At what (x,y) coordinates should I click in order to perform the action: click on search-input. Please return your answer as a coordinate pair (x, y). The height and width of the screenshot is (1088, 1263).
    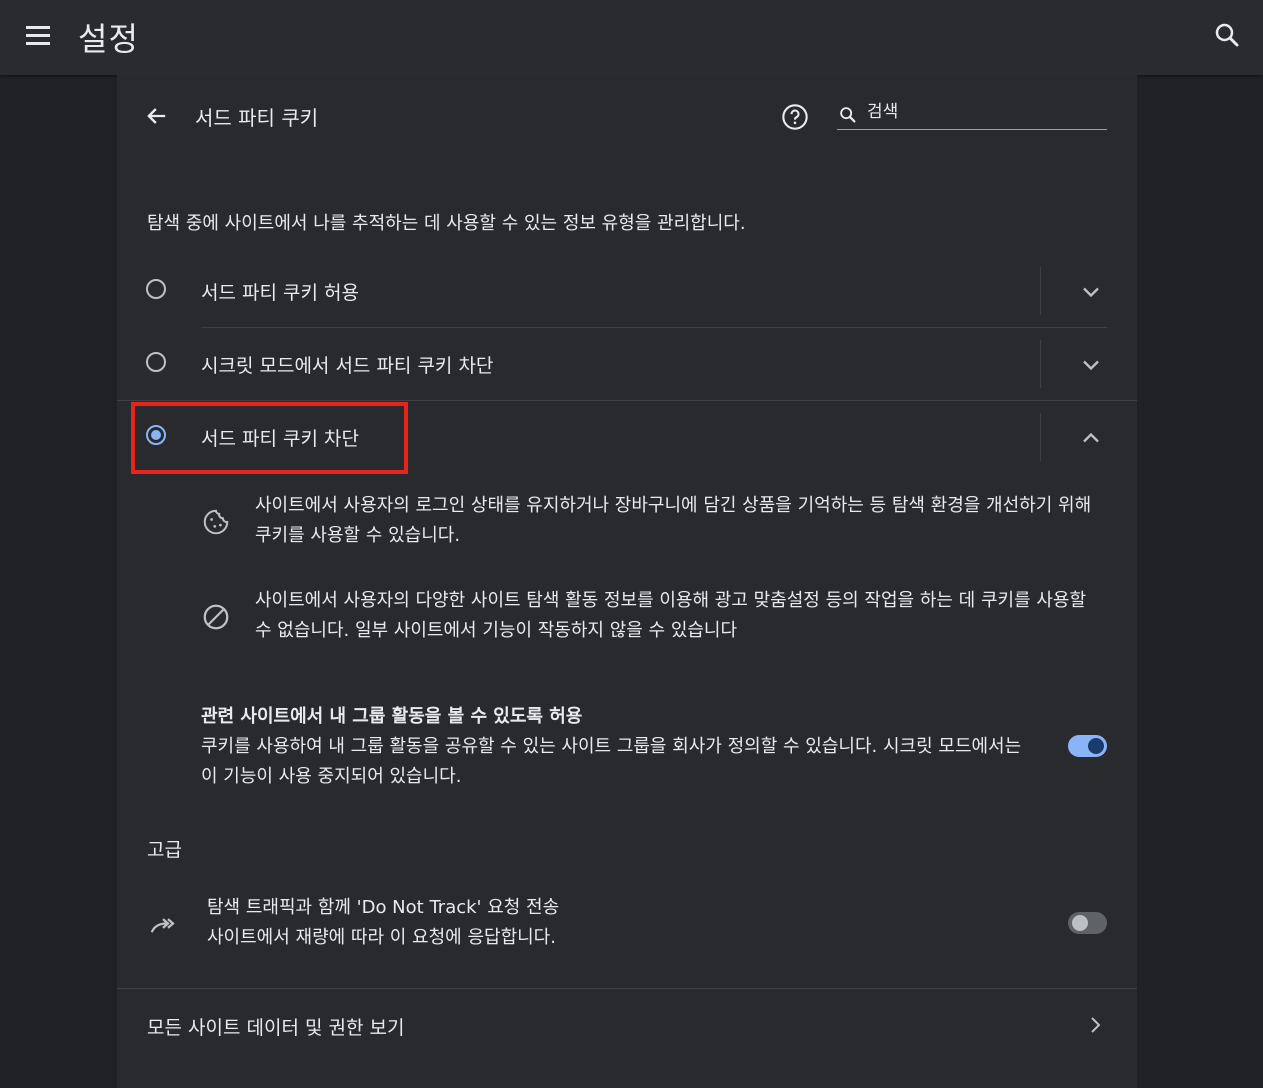
    Looking at the image, I should click on (982, 112).